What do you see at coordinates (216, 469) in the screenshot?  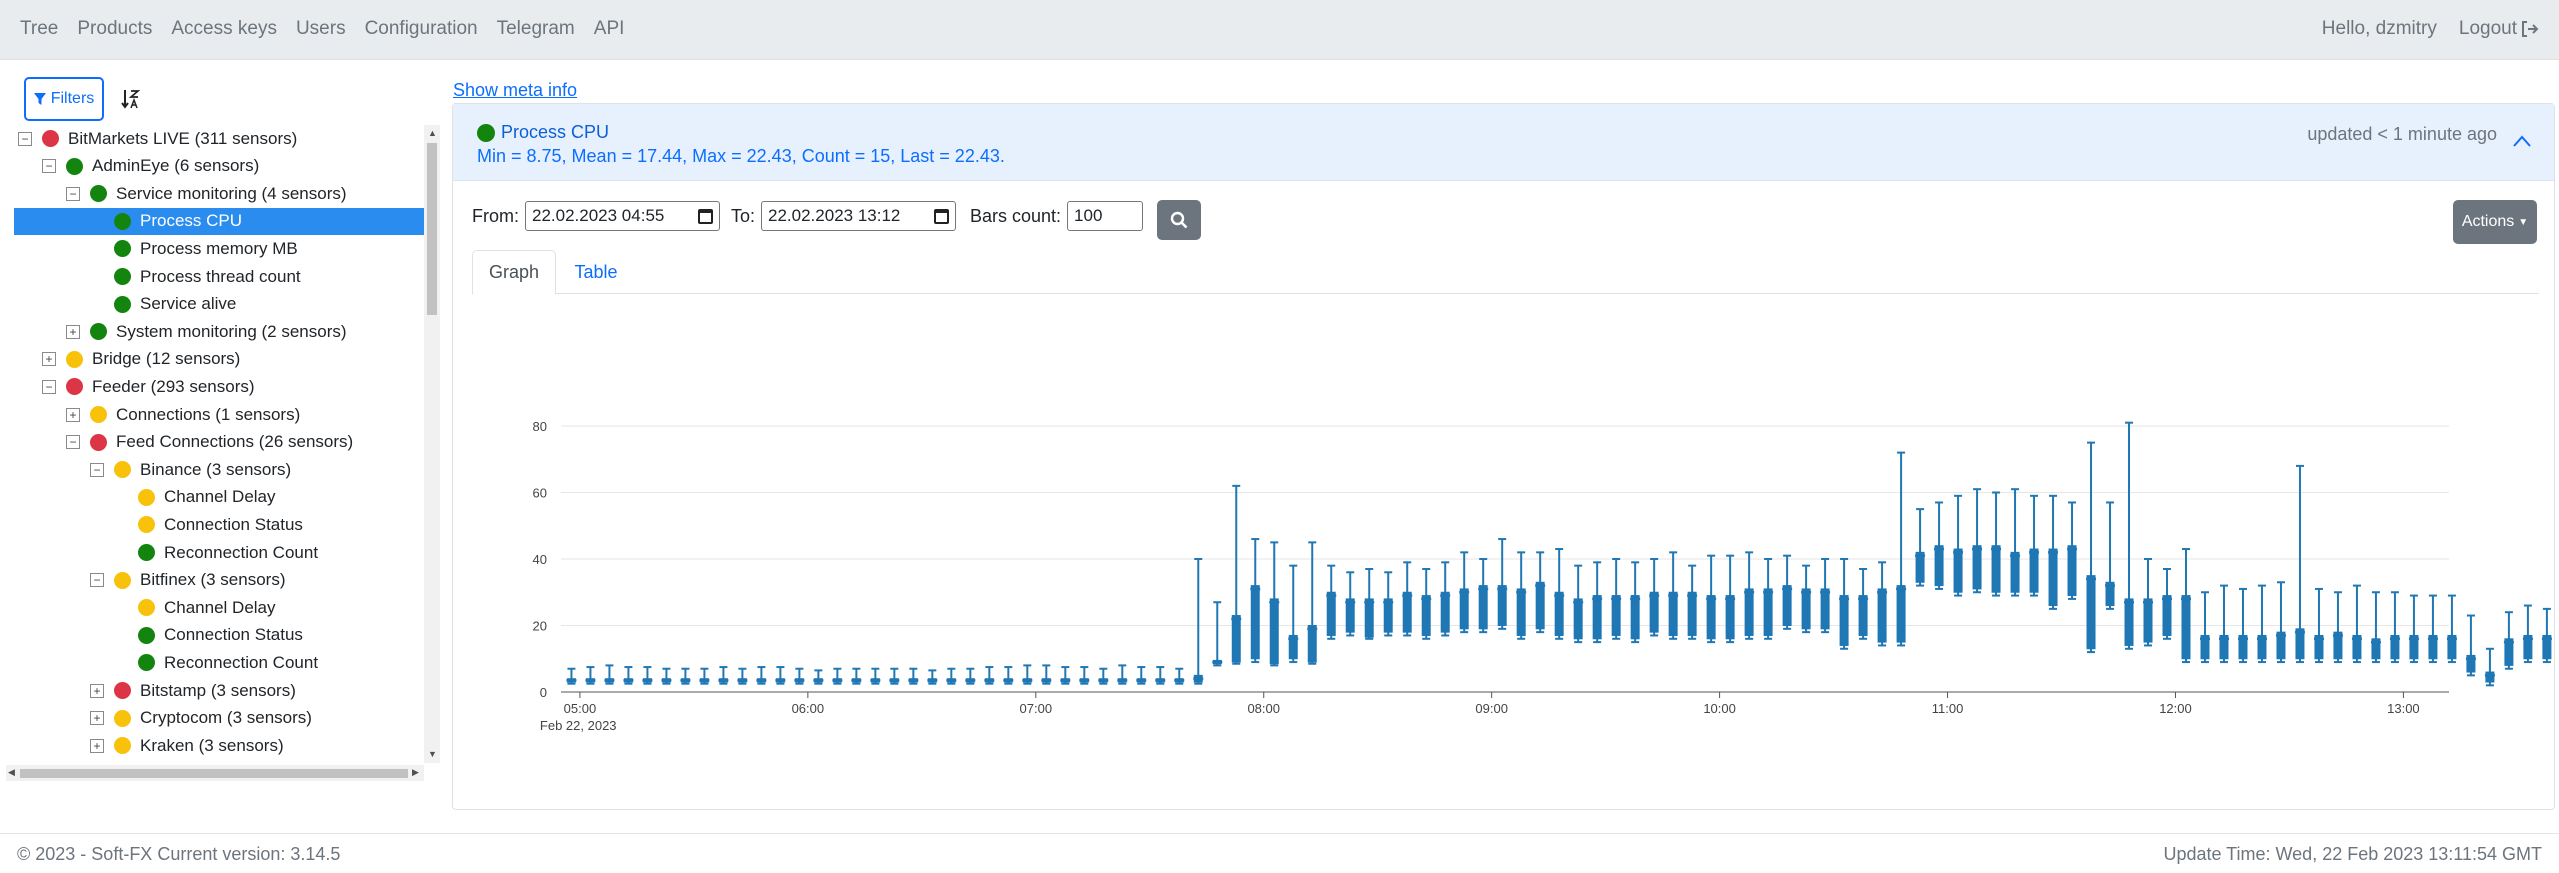 I see `tree-node-label: Binance (3 sensors)` at bounding box center [216, 469].